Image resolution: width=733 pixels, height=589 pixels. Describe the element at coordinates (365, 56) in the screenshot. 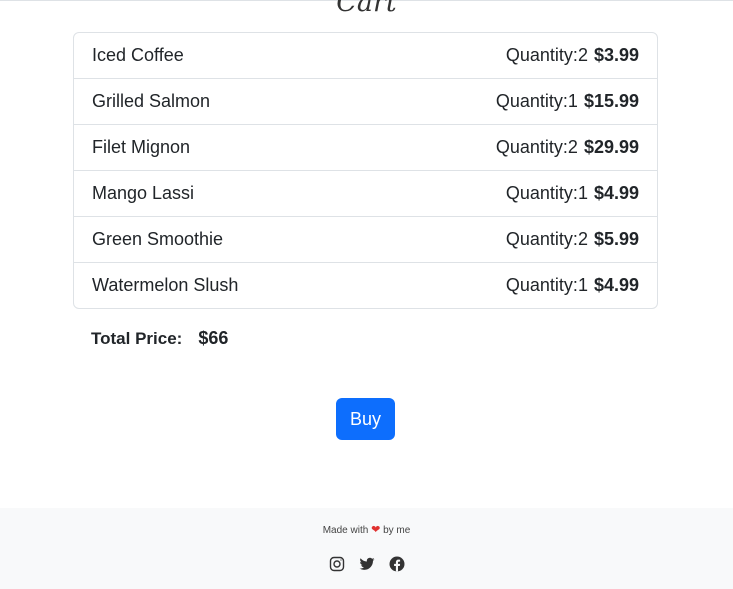

I see `cart-item: Iced Coffee Quantity: 2 $3.99` at that location.